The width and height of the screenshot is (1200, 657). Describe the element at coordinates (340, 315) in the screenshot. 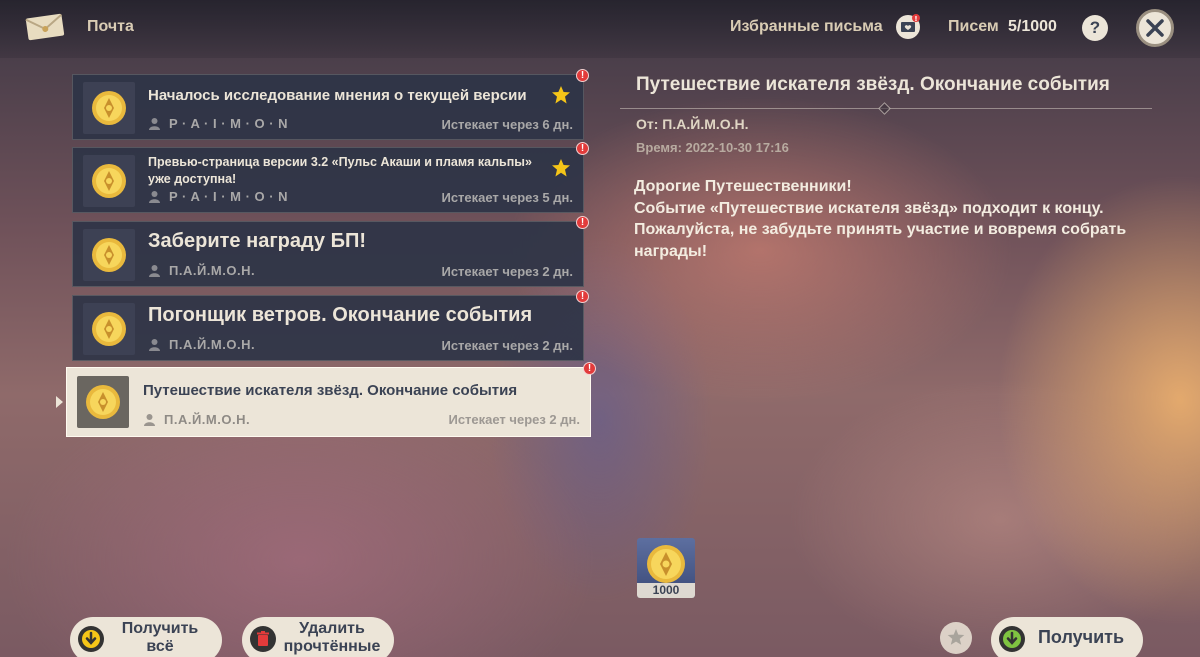

I see `mail-subject: Погонщик ветров. Окончание события` at that location.